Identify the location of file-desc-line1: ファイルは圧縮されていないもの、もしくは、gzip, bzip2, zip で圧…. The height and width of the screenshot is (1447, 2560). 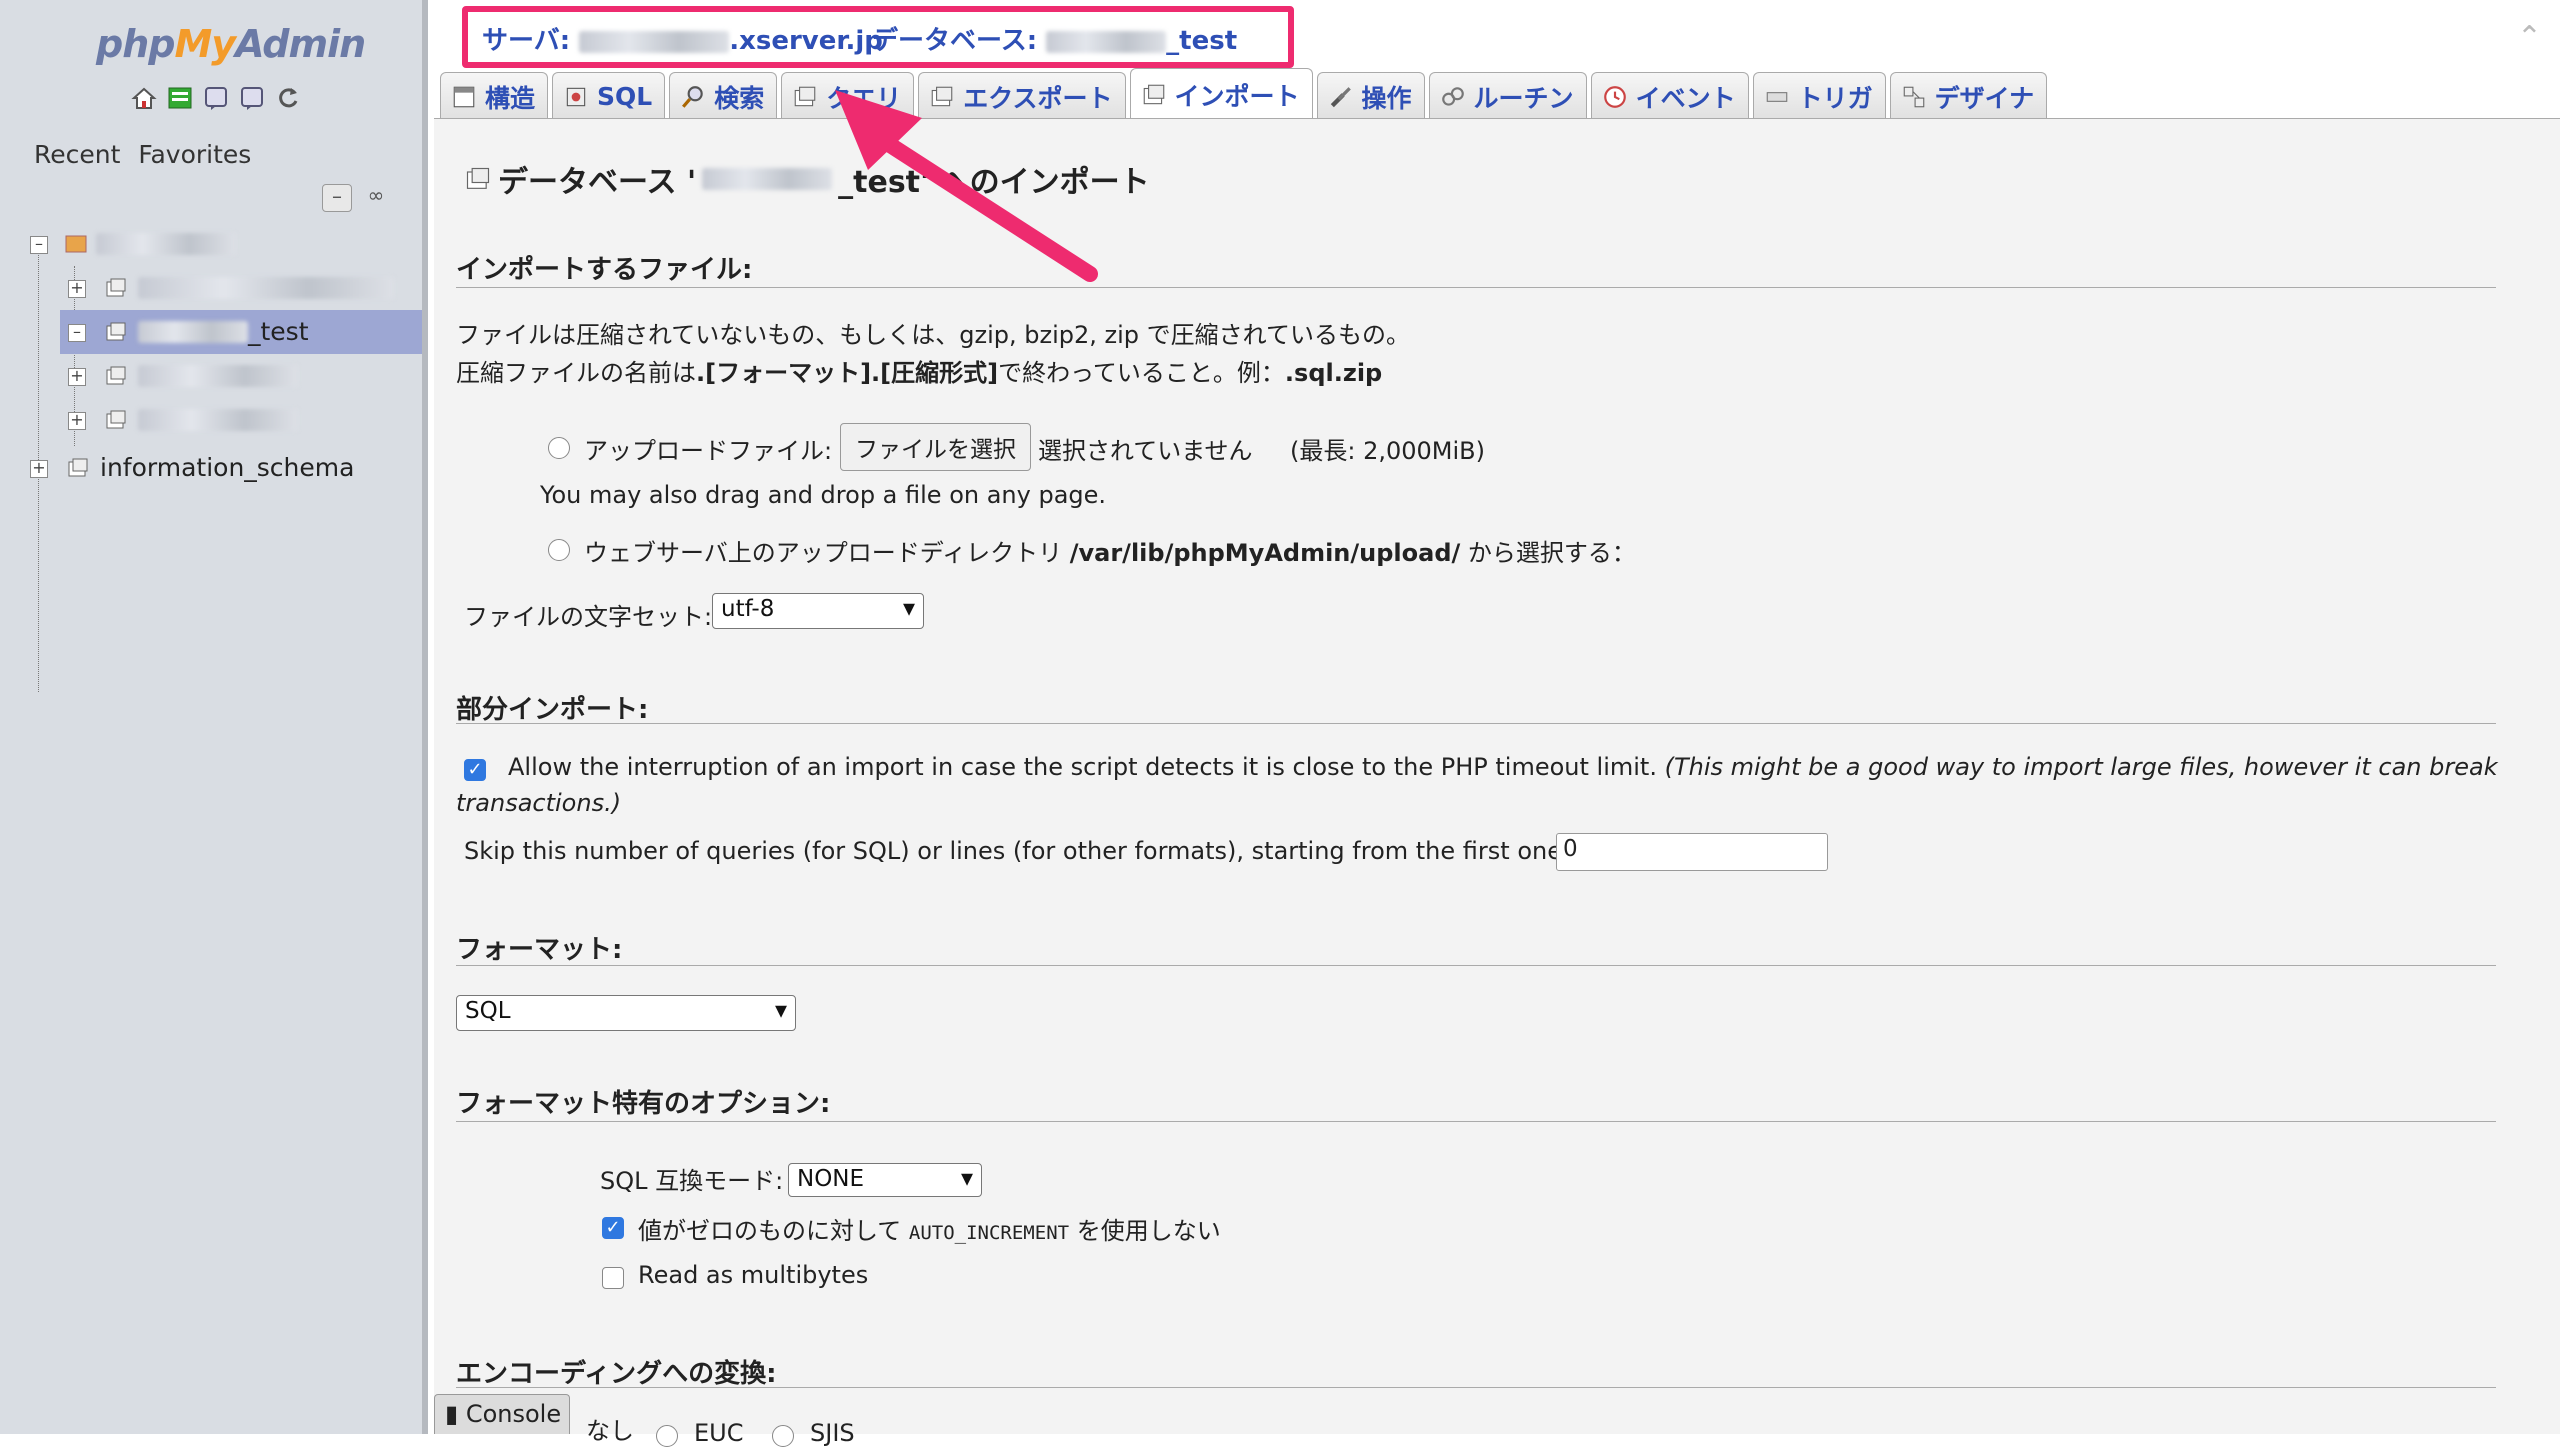
(933, 335).